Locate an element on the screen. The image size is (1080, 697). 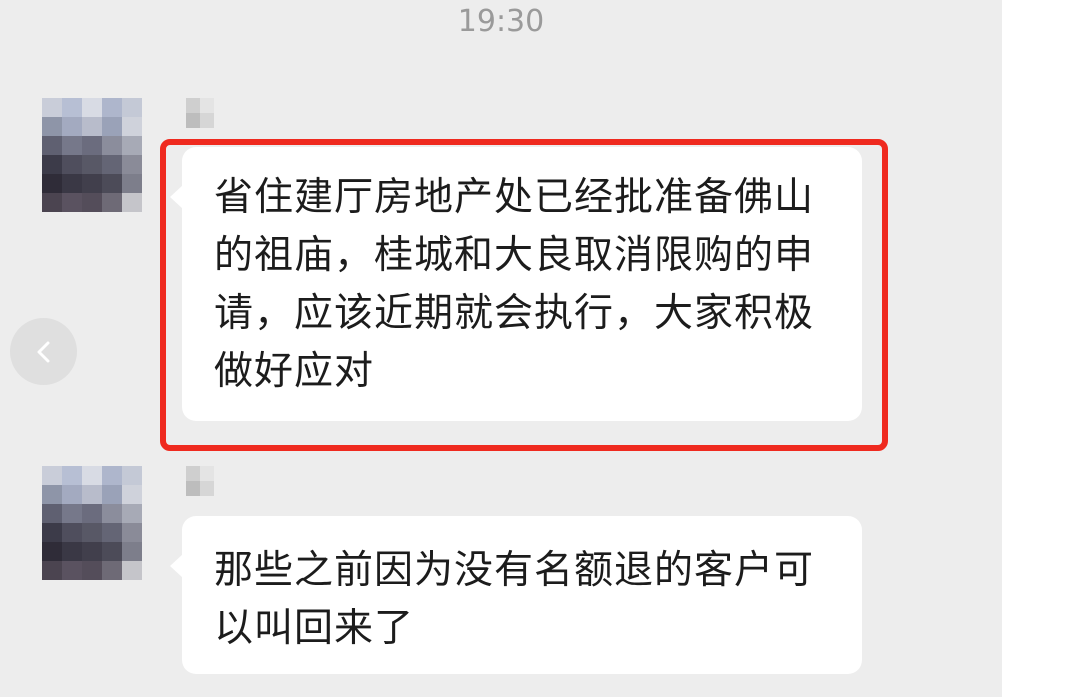
message-text: 那些之前因为没有名额退的客户可以叫回来了 is located at coordinates (514, 599).